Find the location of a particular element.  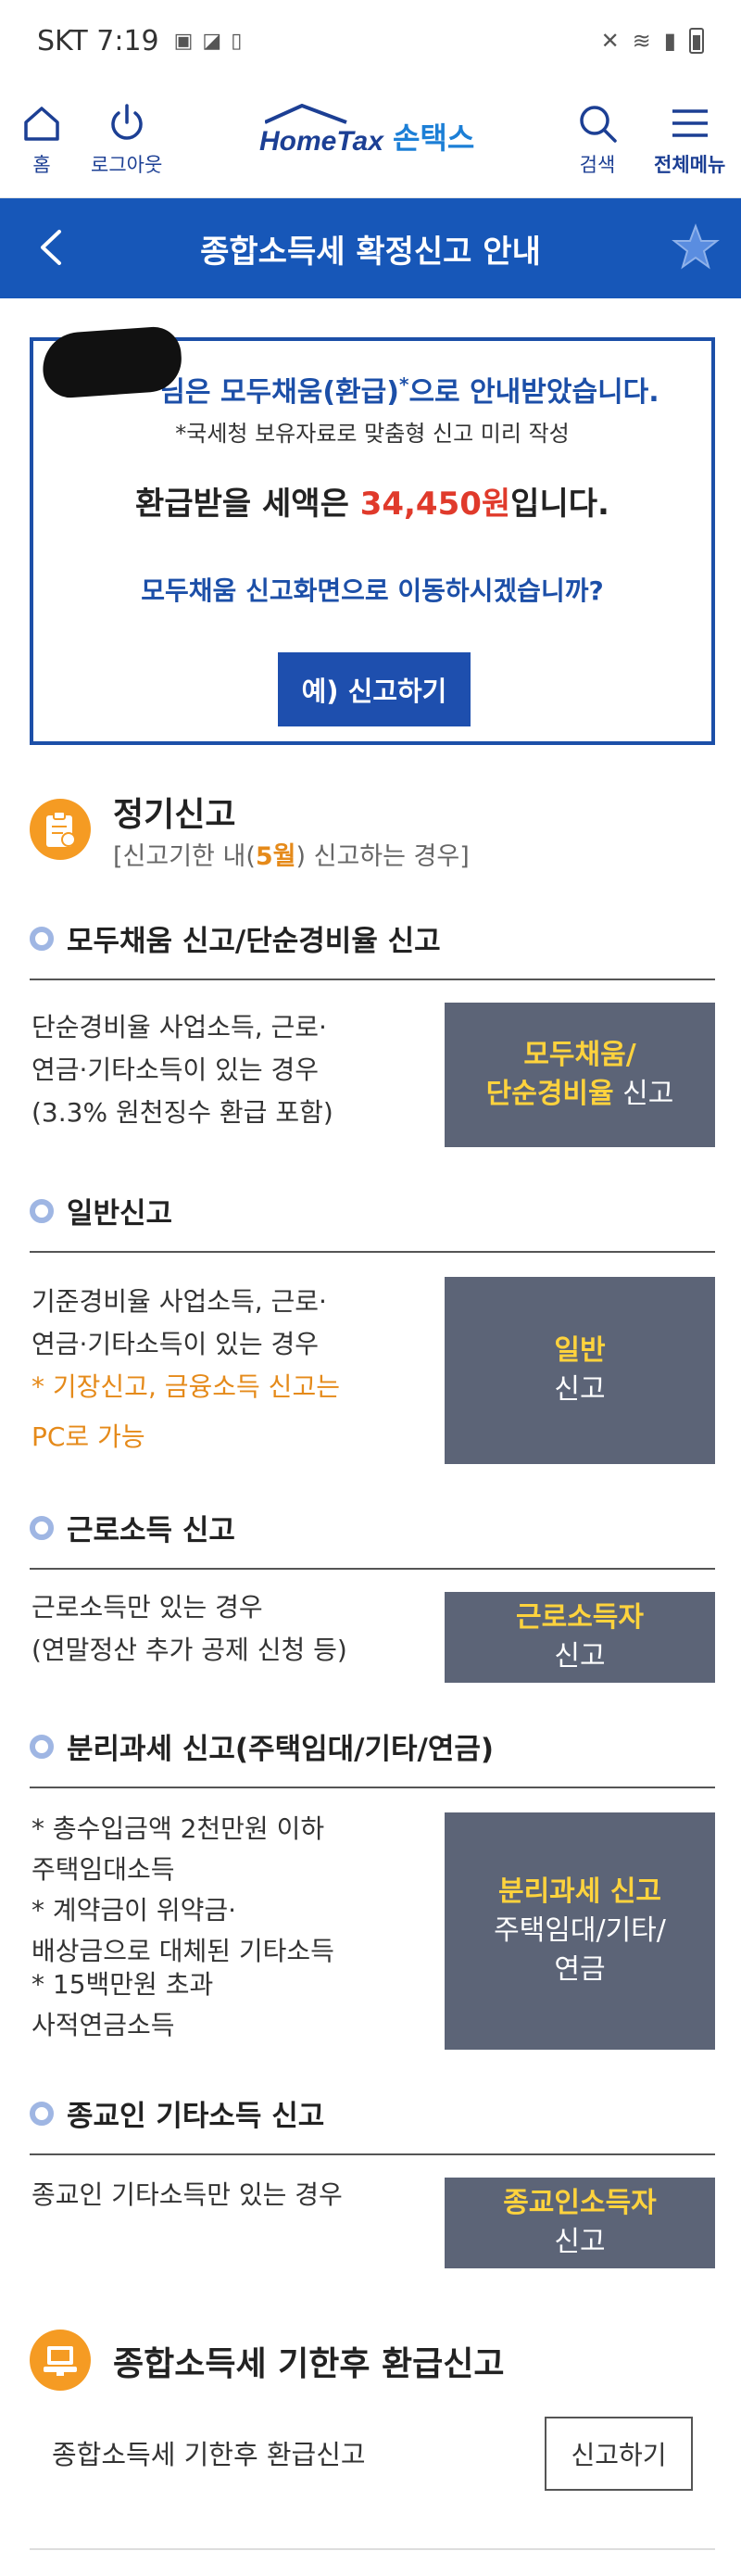

wage-desc-line2: (연말정산 추가 공제 신청 등) is located at coordinates (189, 1650).